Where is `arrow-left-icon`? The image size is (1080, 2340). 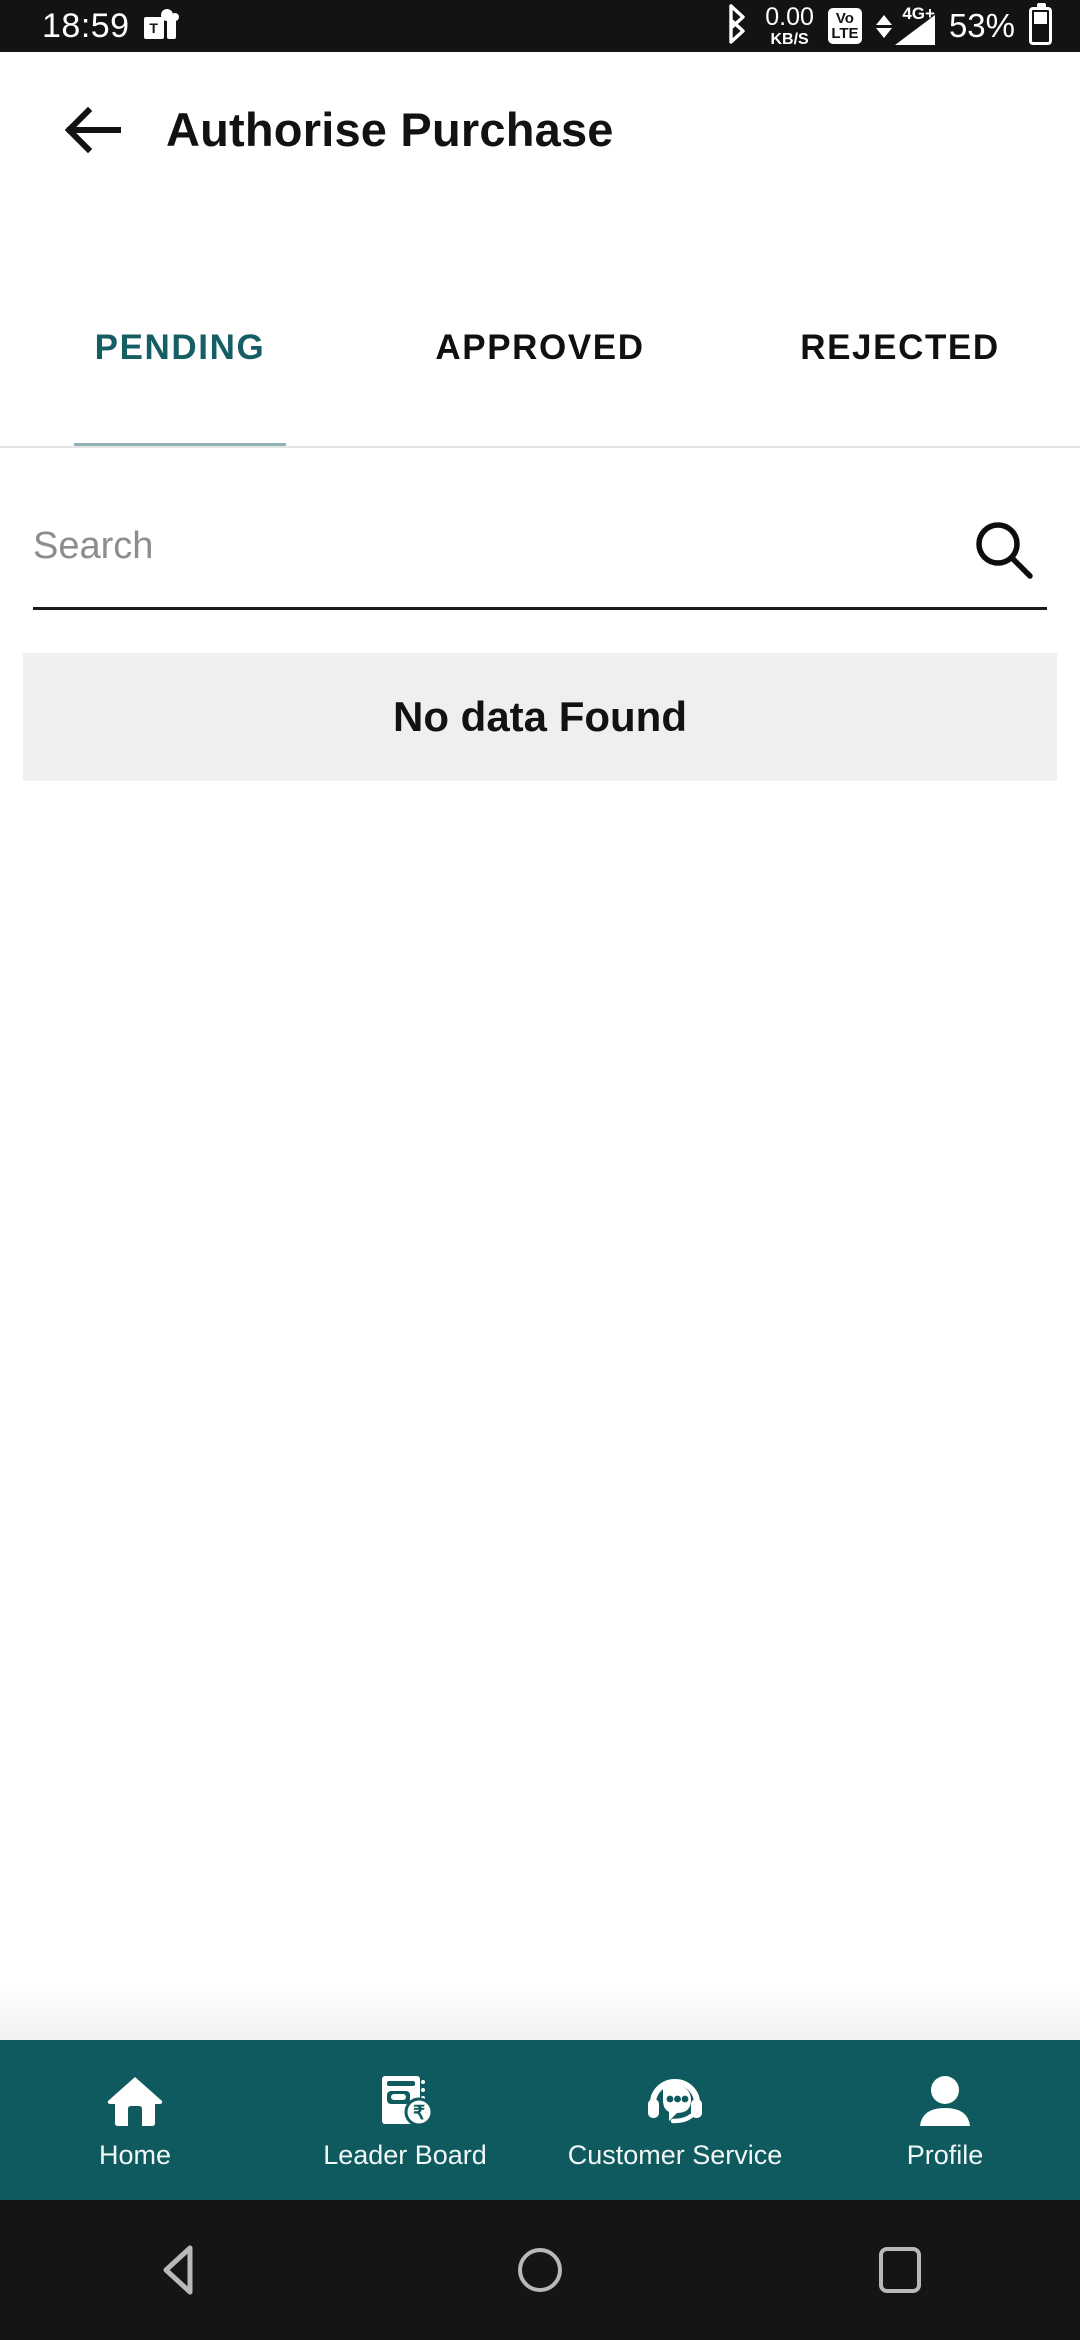 arrow-left-icon is located at coordinates (92, 129).